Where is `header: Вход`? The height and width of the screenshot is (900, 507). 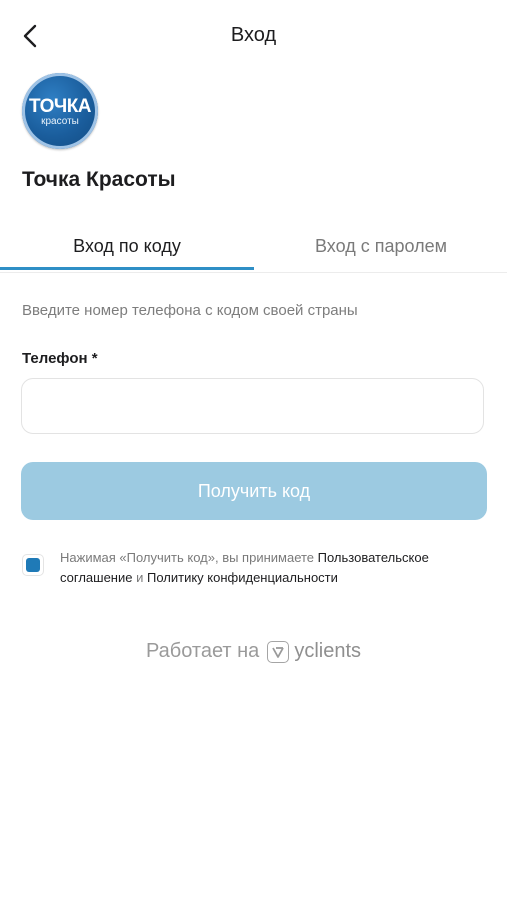 header: Вход is located at coordinates (253, 36).